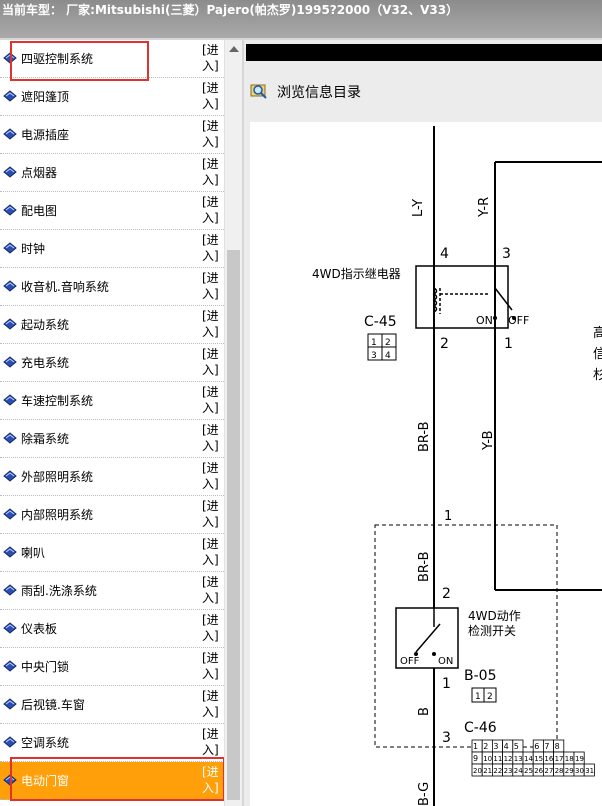  I want to click on list-item: 空调系统 [进 入], so click(112, 743).